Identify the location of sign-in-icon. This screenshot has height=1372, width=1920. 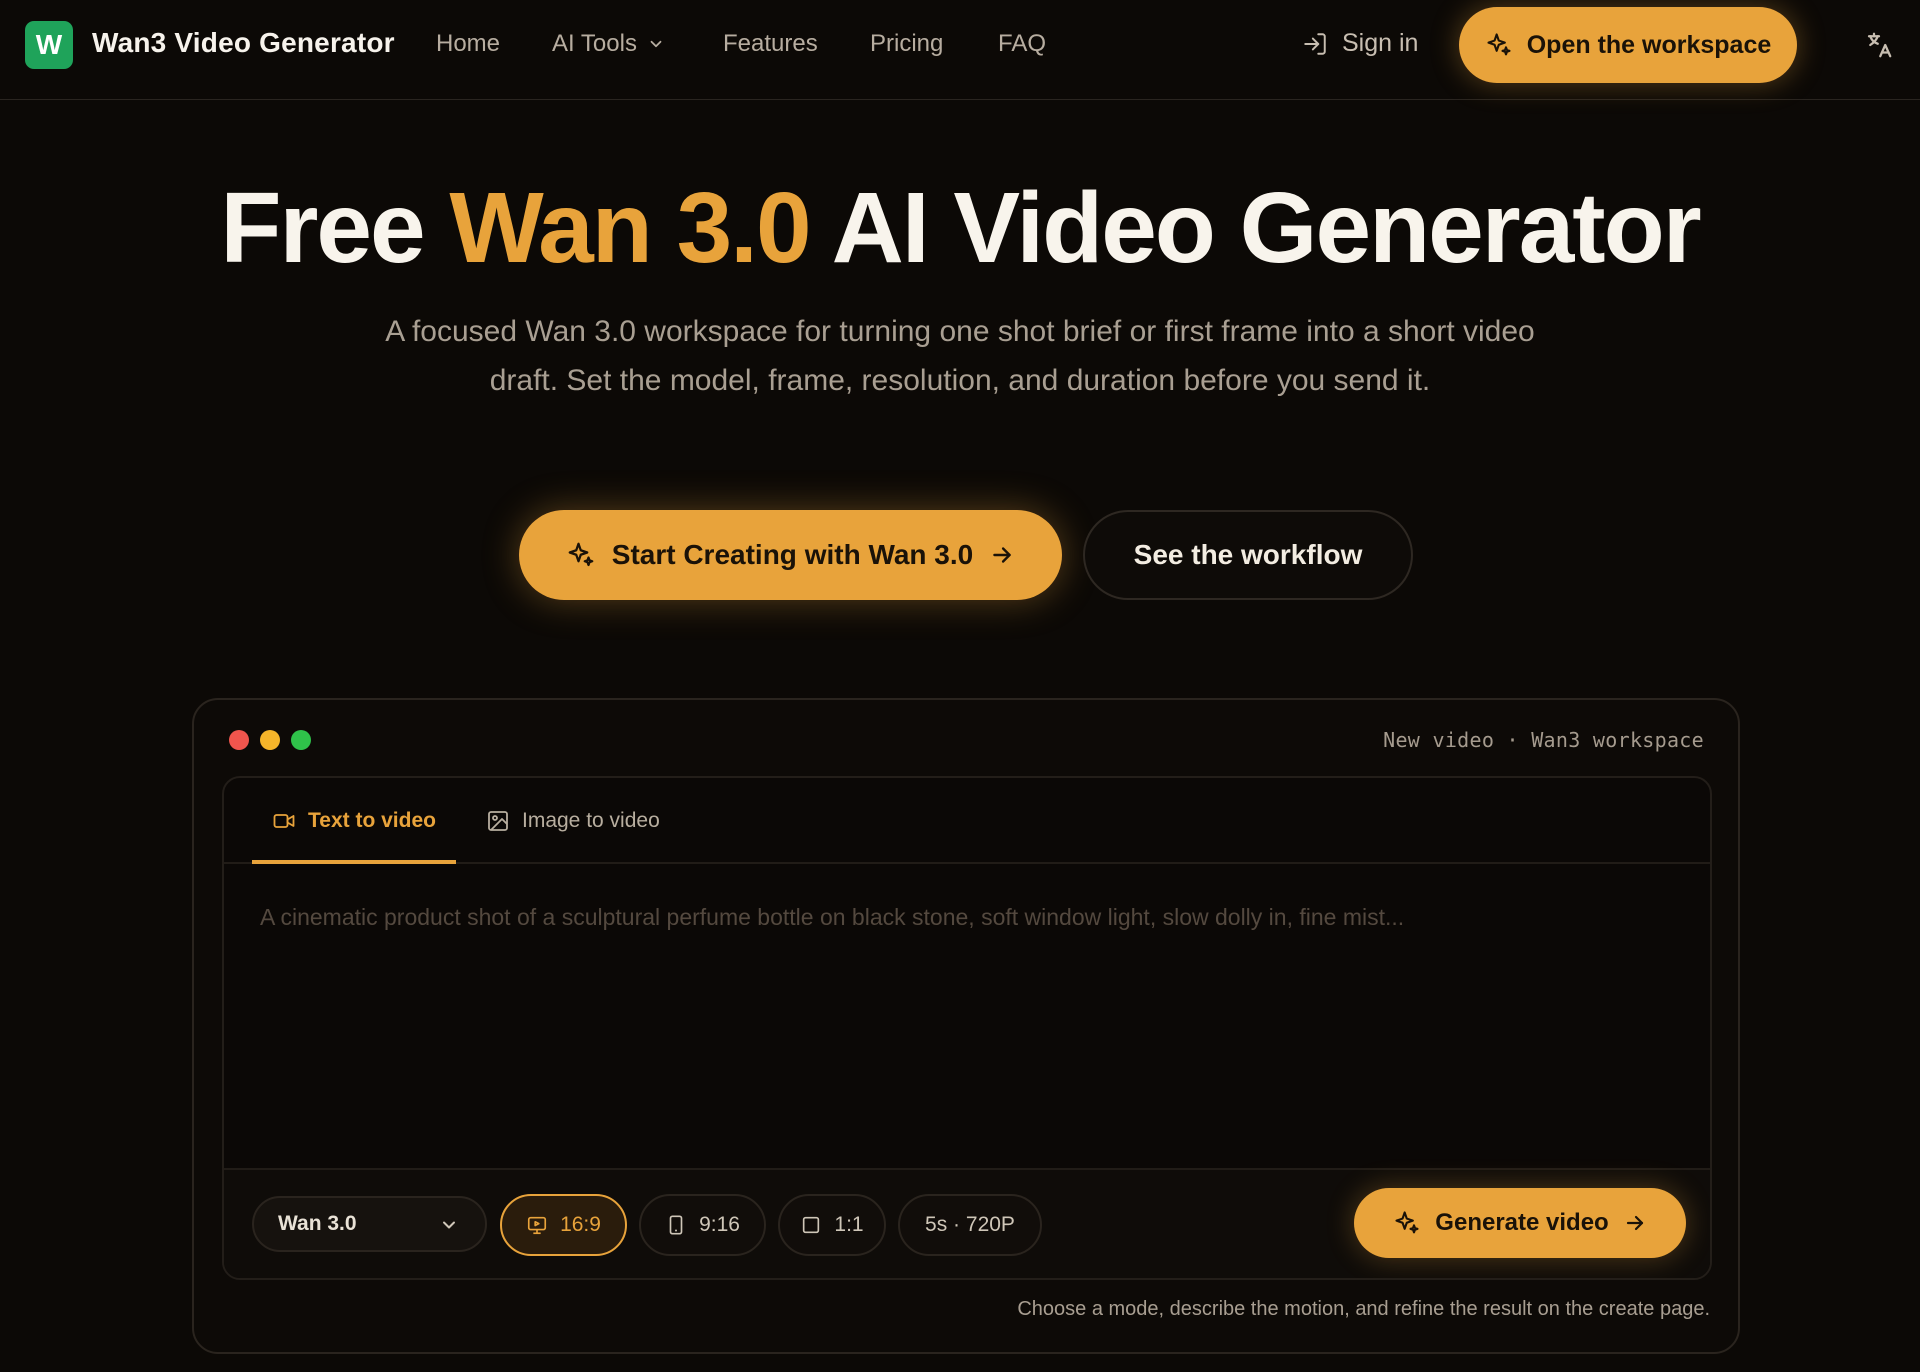
(1315, 43).